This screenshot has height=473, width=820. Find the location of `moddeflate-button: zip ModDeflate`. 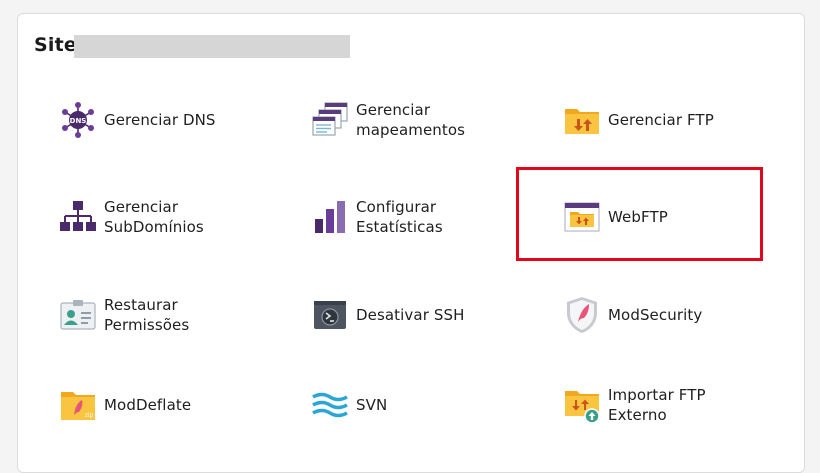

moddeflate-button: zip ModDeflate is located at coordinates (124, 405).